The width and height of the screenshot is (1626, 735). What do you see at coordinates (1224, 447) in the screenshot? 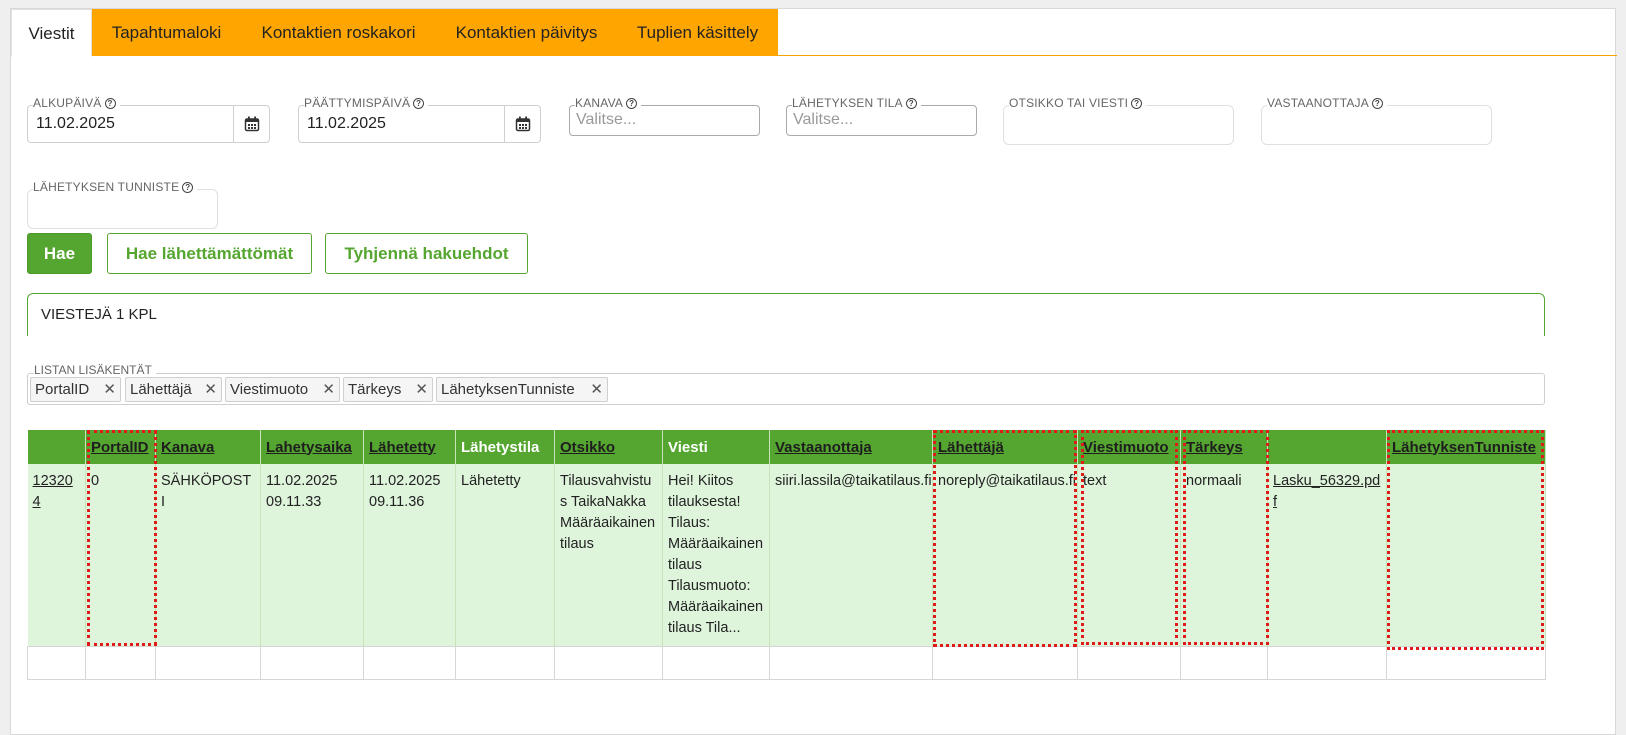
I see `col-header-tarkeys: Tärkeys` at bounding box center [1224, 447].